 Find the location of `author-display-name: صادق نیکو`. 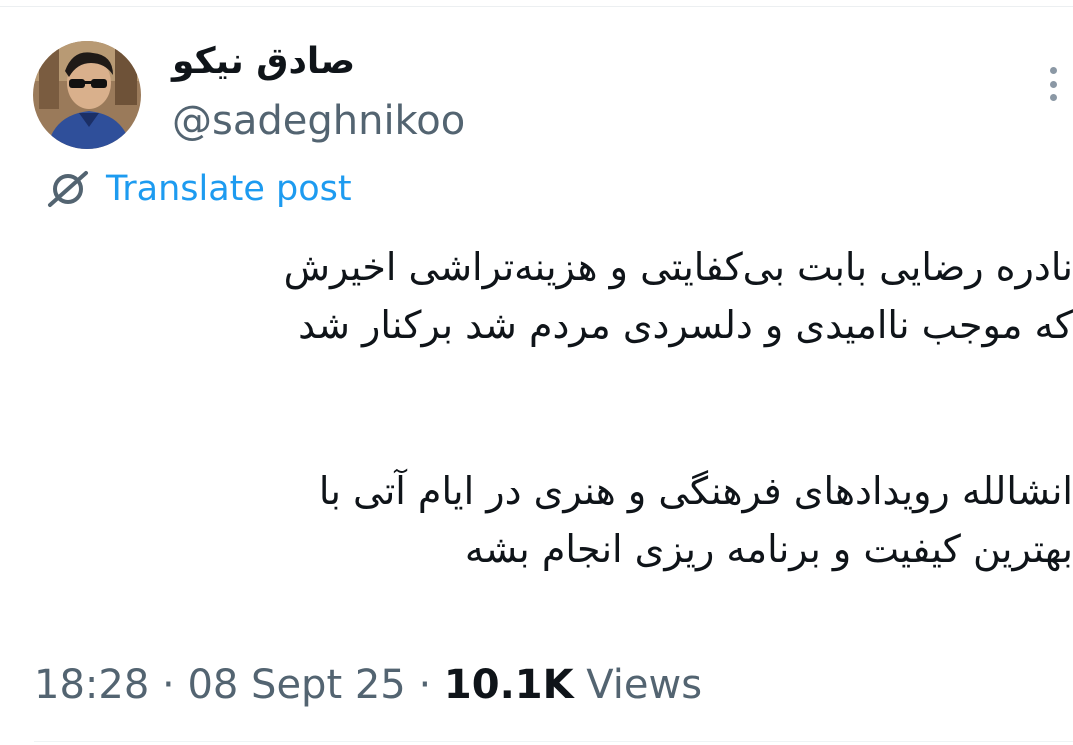

author-display-name: صادق نیکو is located at coordinates (263, 62).